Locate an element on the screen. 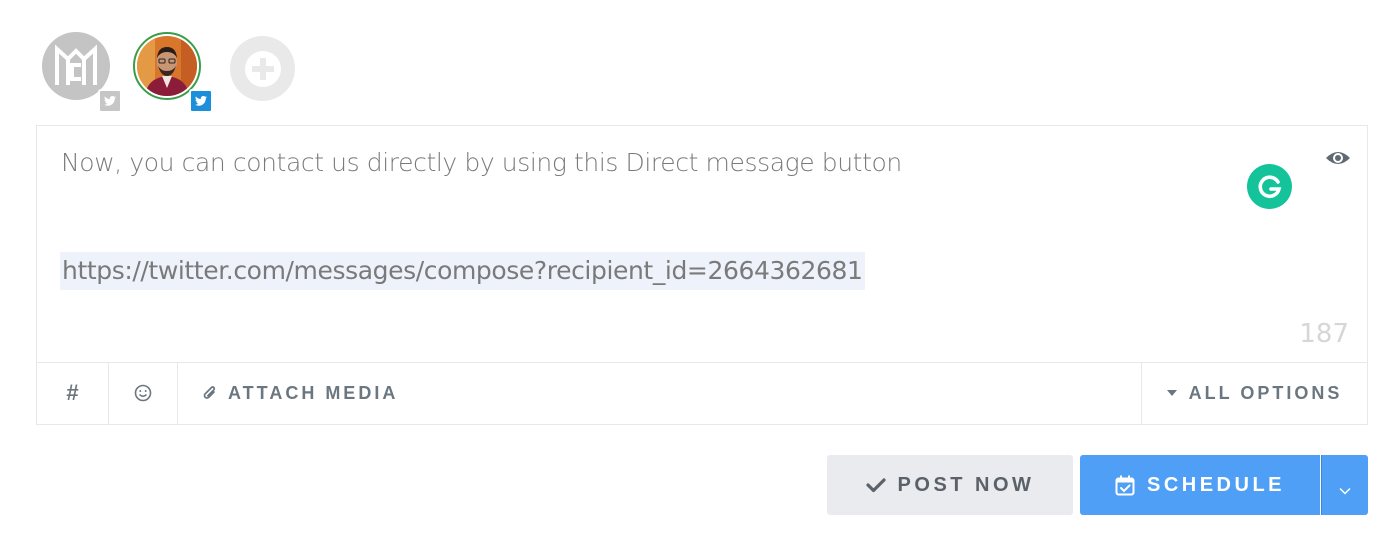  profile-photo is located at coordinates (167, 66).